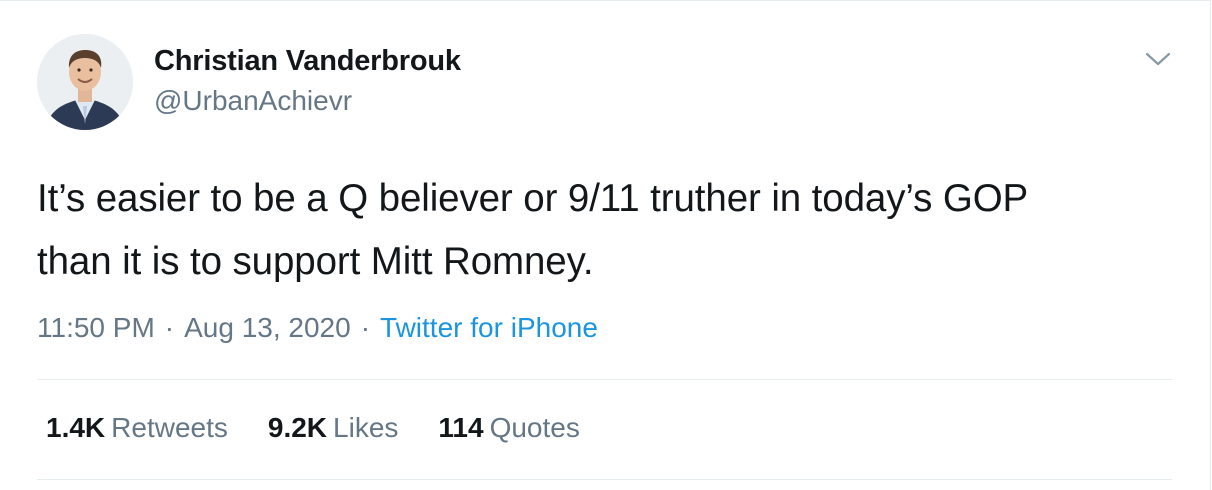 This screenshot has height=490, width=1212. I want to click on quotes-stat: 114 Quotes, so click(508, 428).